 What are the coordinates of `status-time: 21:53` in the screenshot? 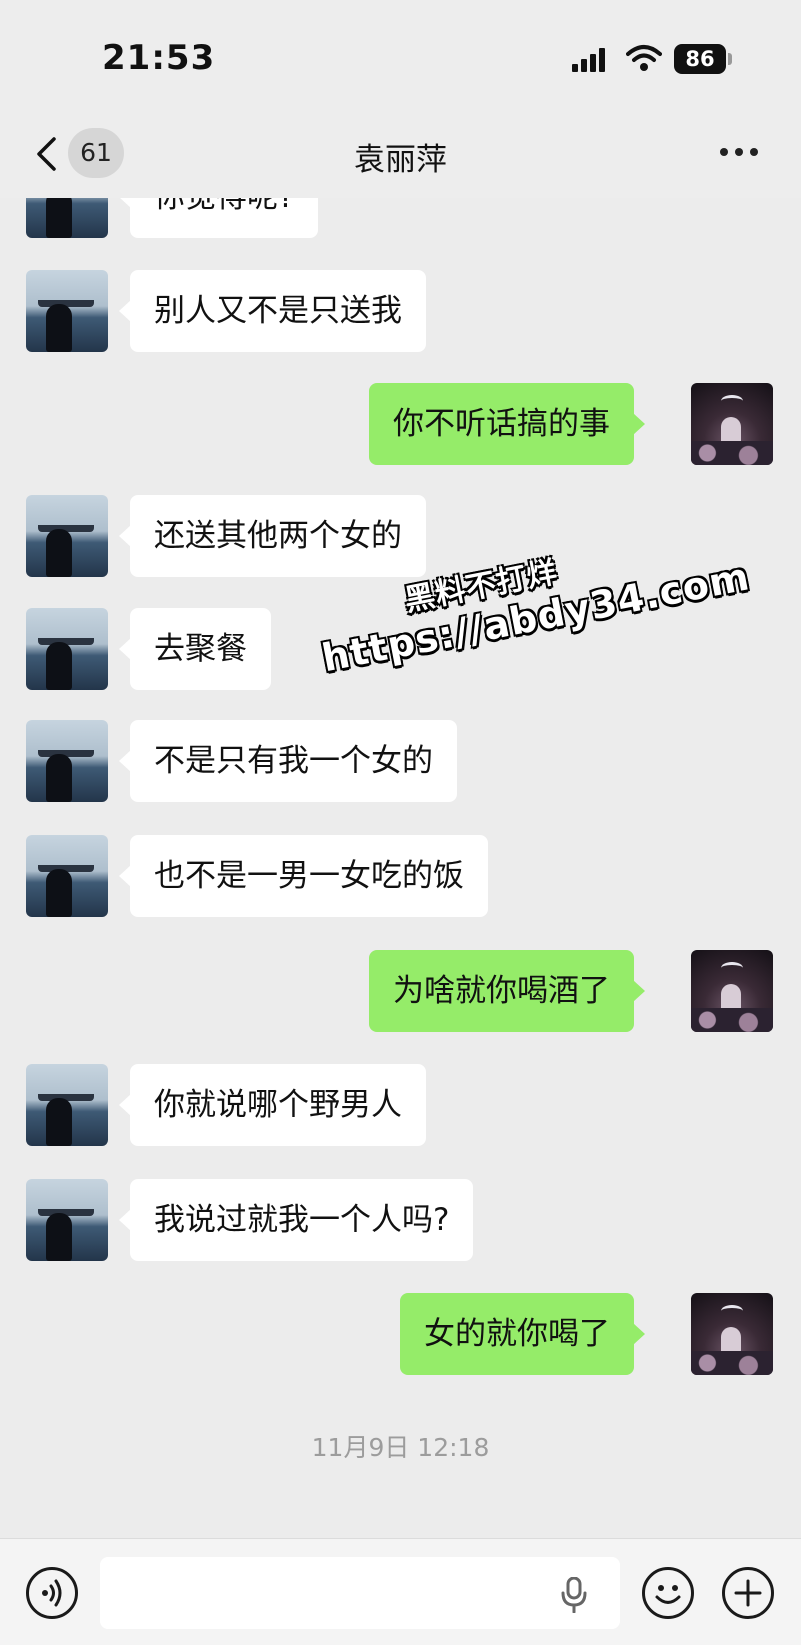 It's located at (159, 58).